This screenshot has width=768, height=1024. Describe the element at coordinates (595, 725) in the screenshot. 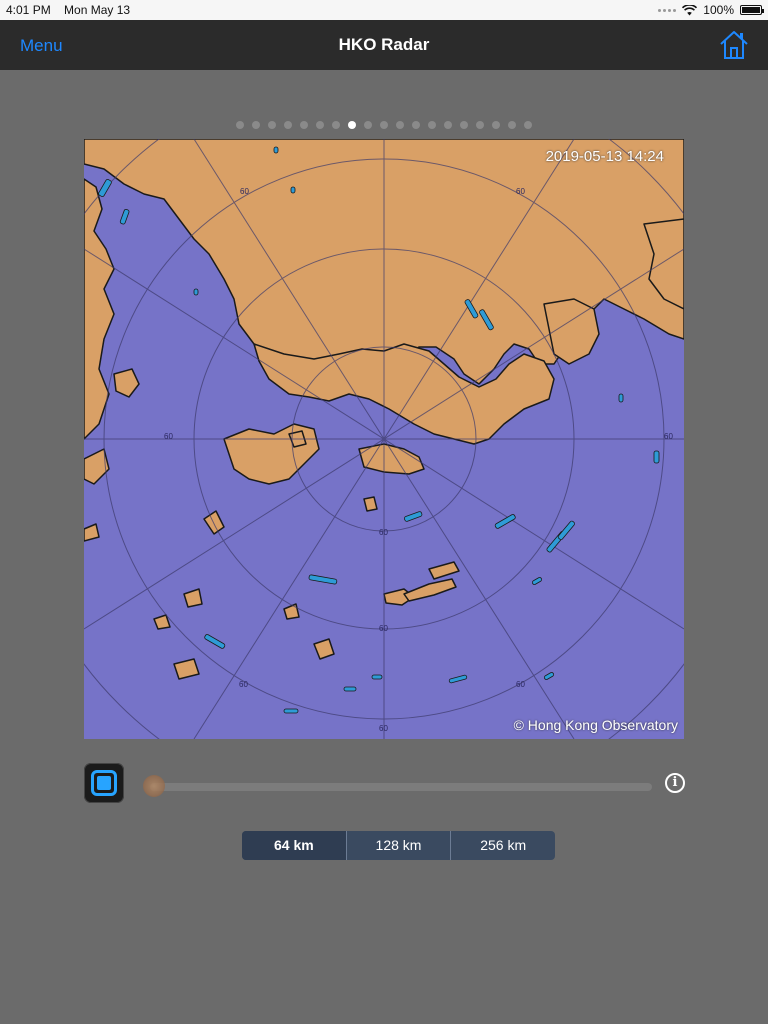

I see `radar-copyright: © Hong Kong Observatory` at that location.